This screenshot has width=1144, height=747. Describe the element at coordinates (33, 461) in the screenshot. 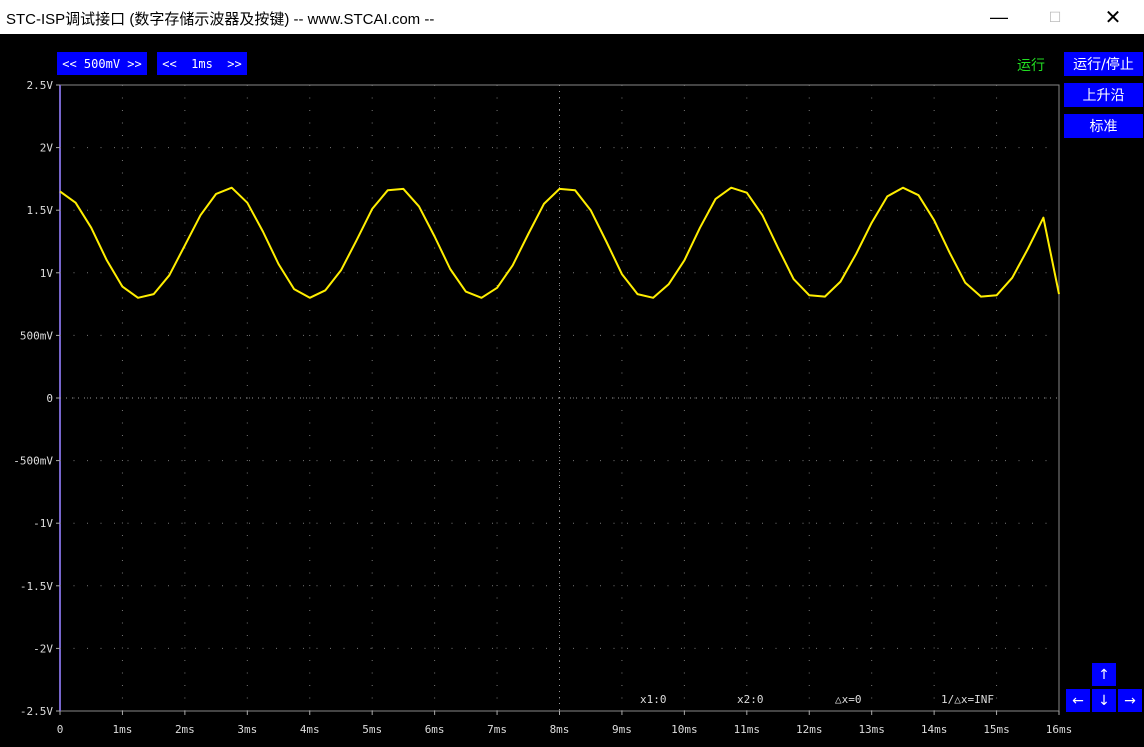

I see `y-tick-label: -500mV` at that location.